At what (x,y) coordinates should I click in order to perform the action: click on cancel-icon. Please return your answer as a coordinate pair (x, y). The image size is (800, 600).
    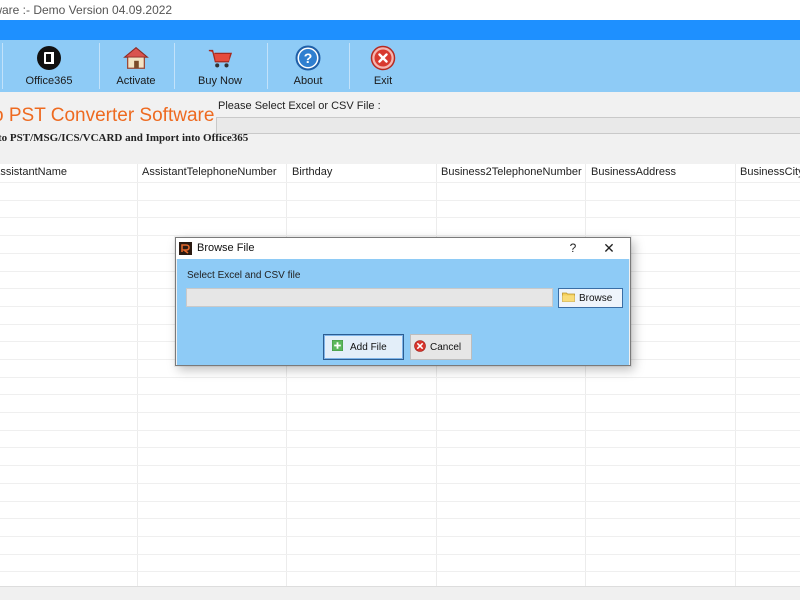
    Looking at the image, I should click on (420, 347).